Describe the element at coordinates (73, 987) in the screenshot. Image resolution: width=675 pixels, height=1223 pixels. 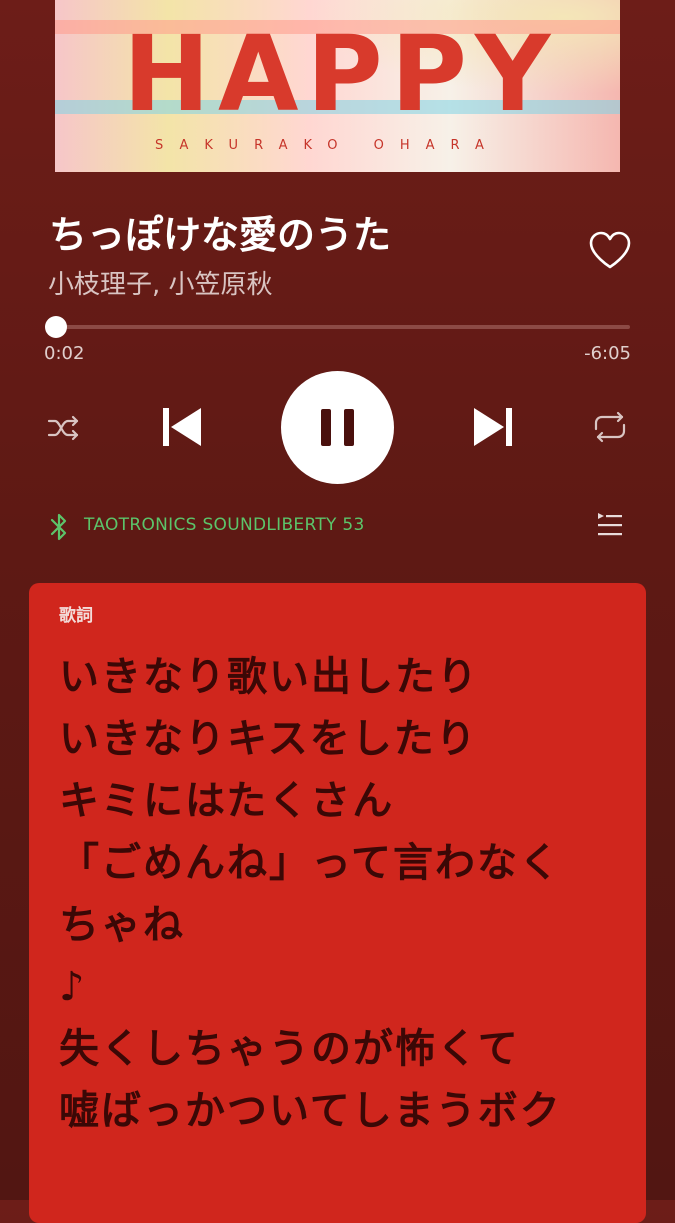
I see `lyric-line: ♪` at that location.